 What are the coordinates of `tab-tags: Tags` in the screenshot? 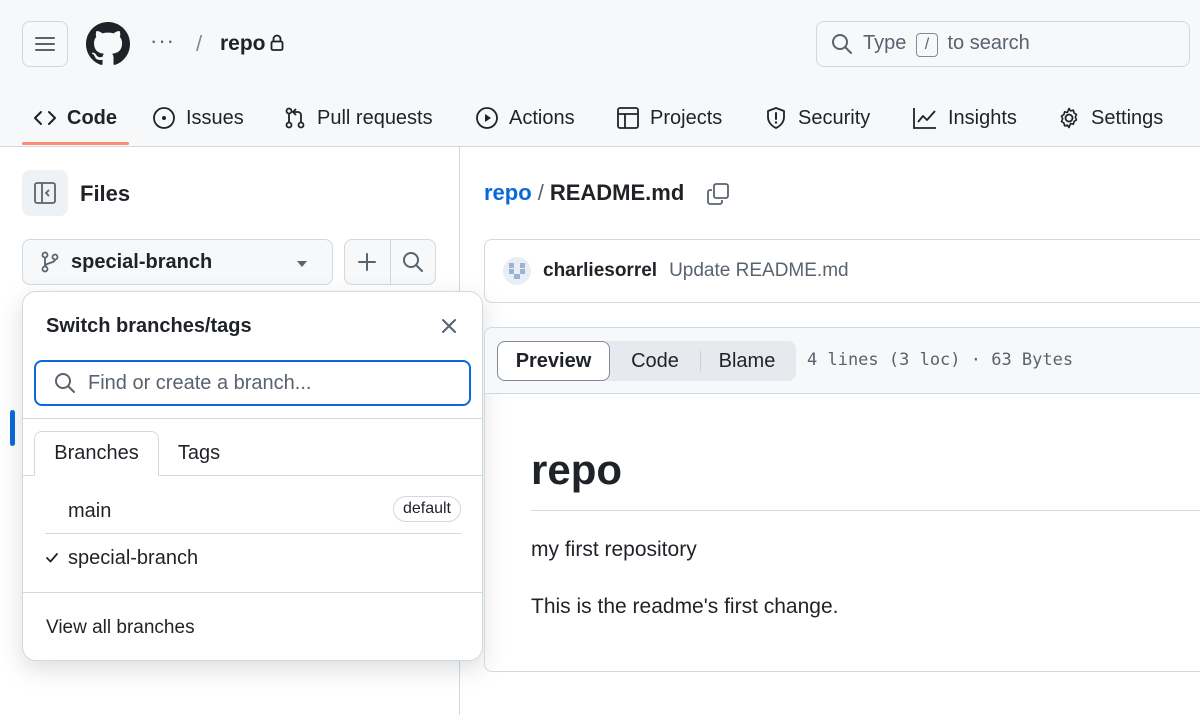 It's located at (199, 453).